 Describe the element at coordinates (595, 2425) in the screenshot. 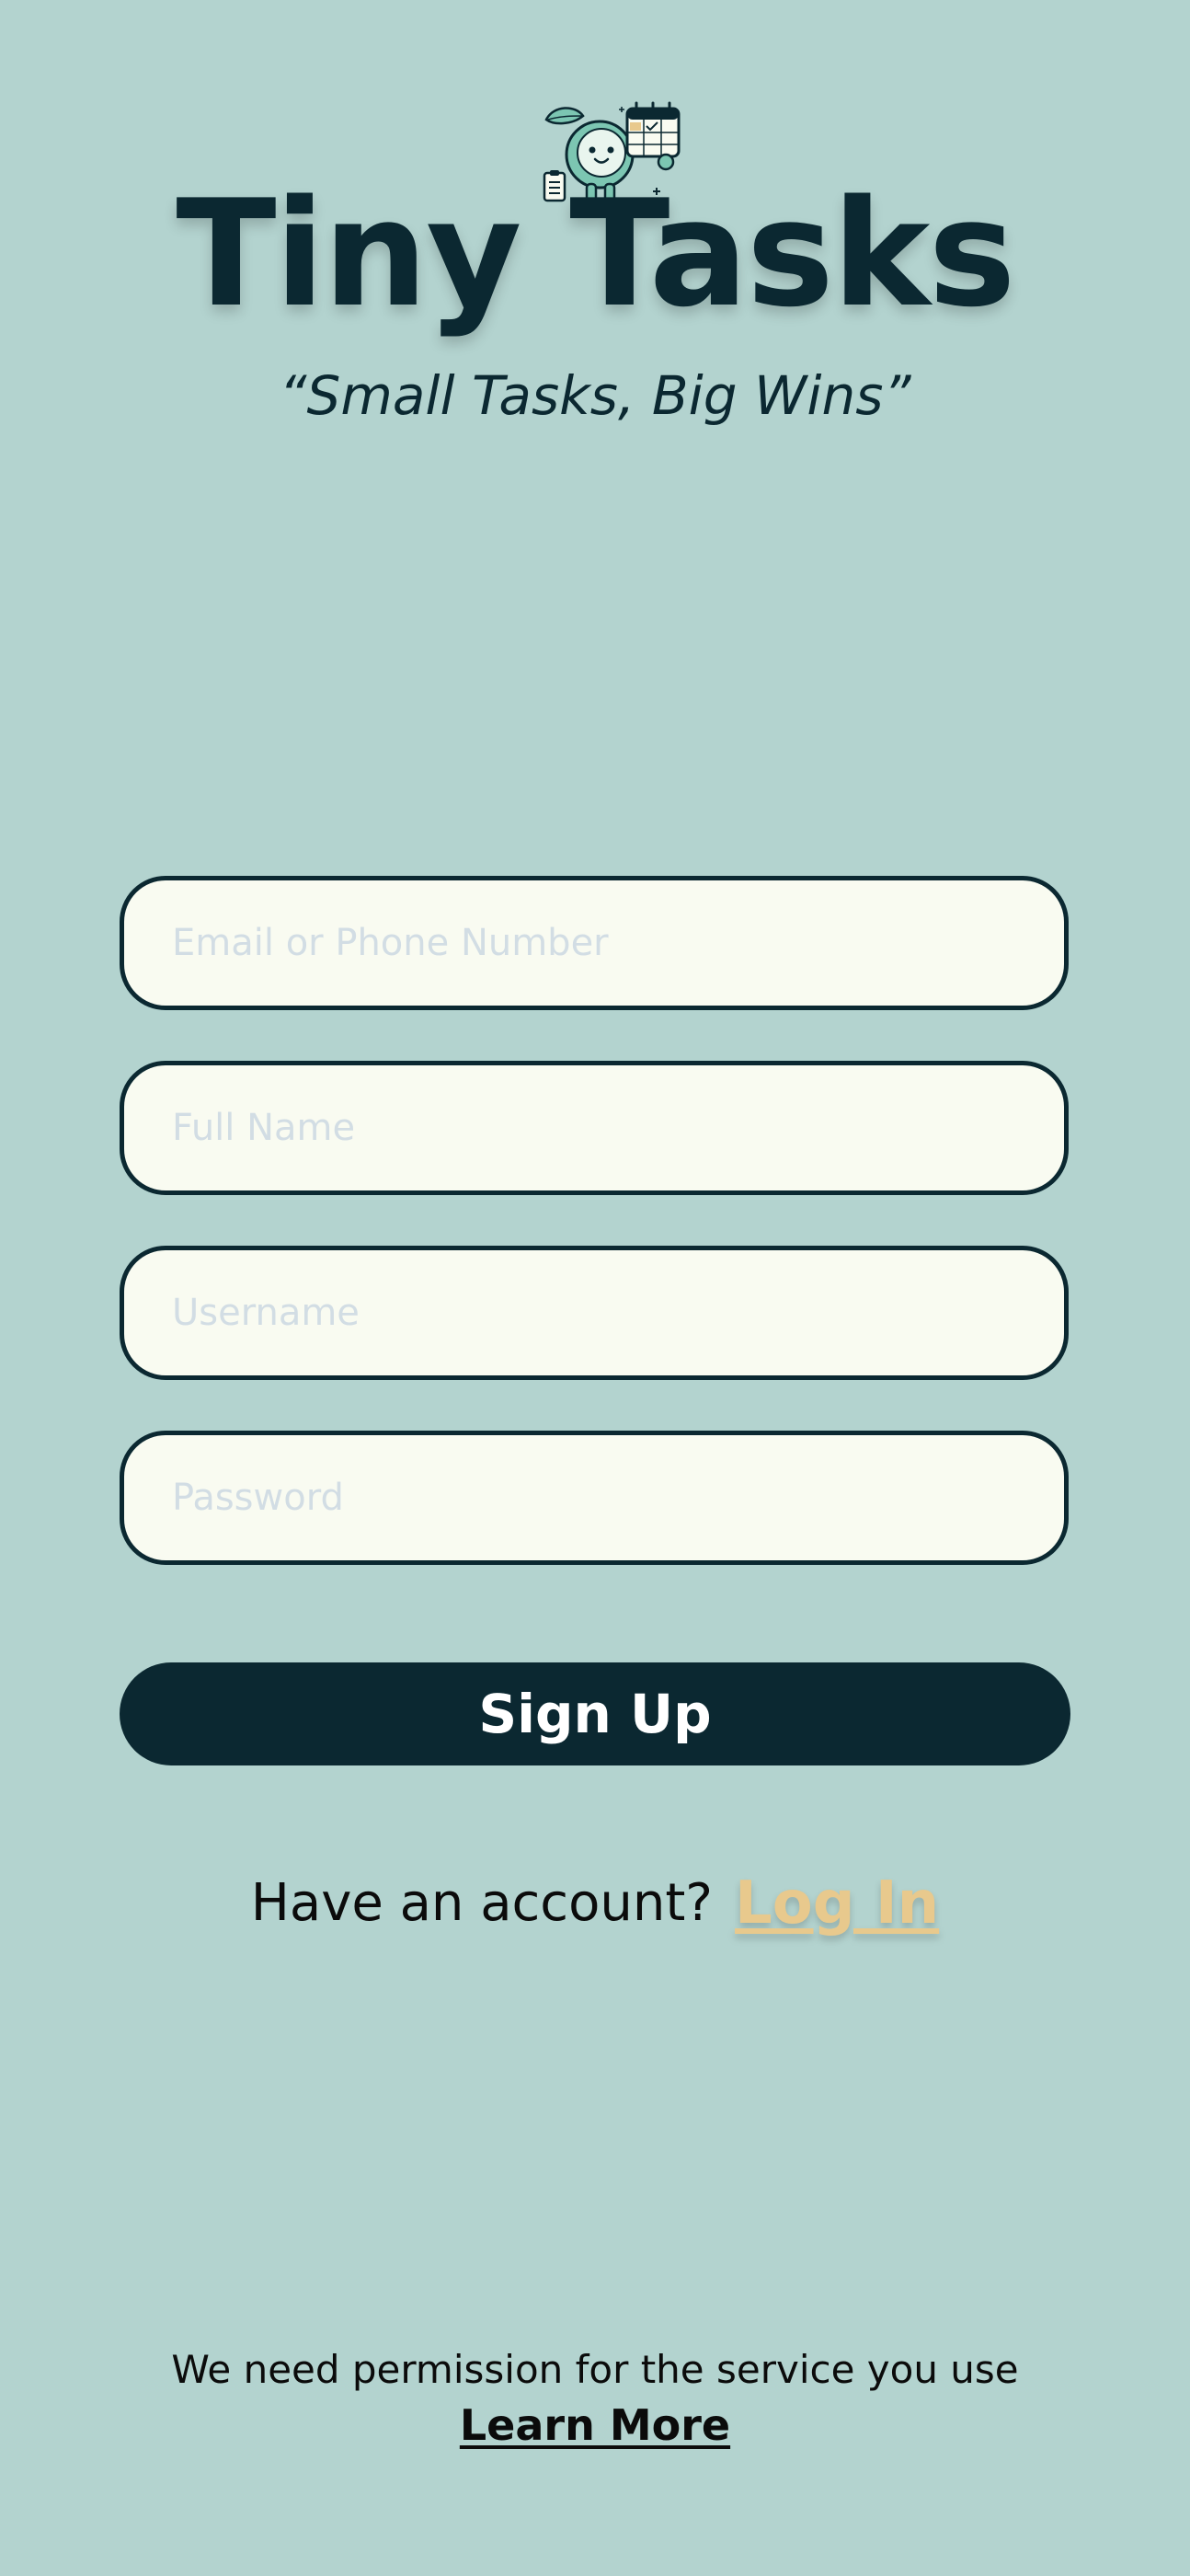

I see `learn-more-link: Learn More` at that location.